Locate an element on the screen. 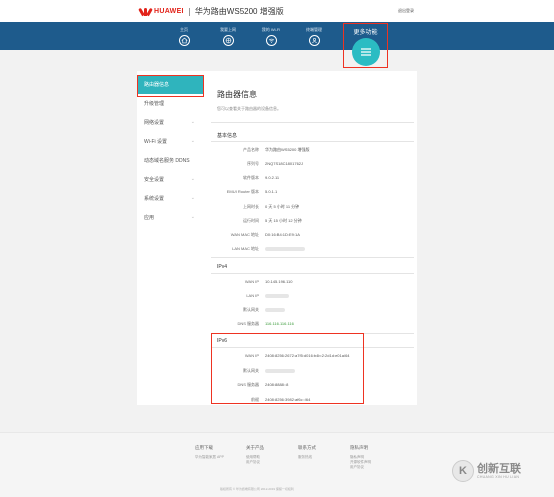 The image size is (554, 497). section-basic-title: 基本信息 is located at coordinates (227, 136).